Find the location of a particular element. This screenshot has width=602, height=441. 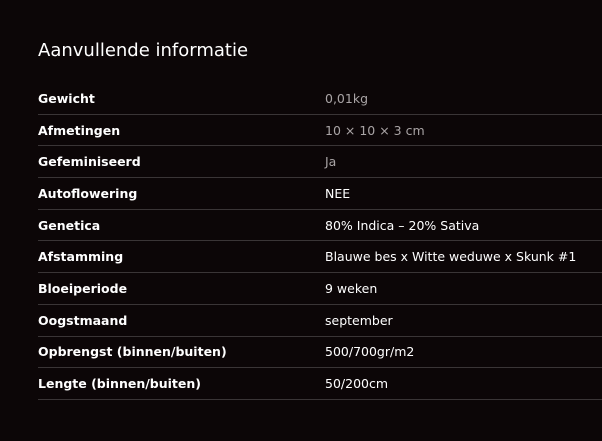

table-row-dimensions: Afmetingen 10 × 10 × 3 cm is located at coordinates (320, 131).